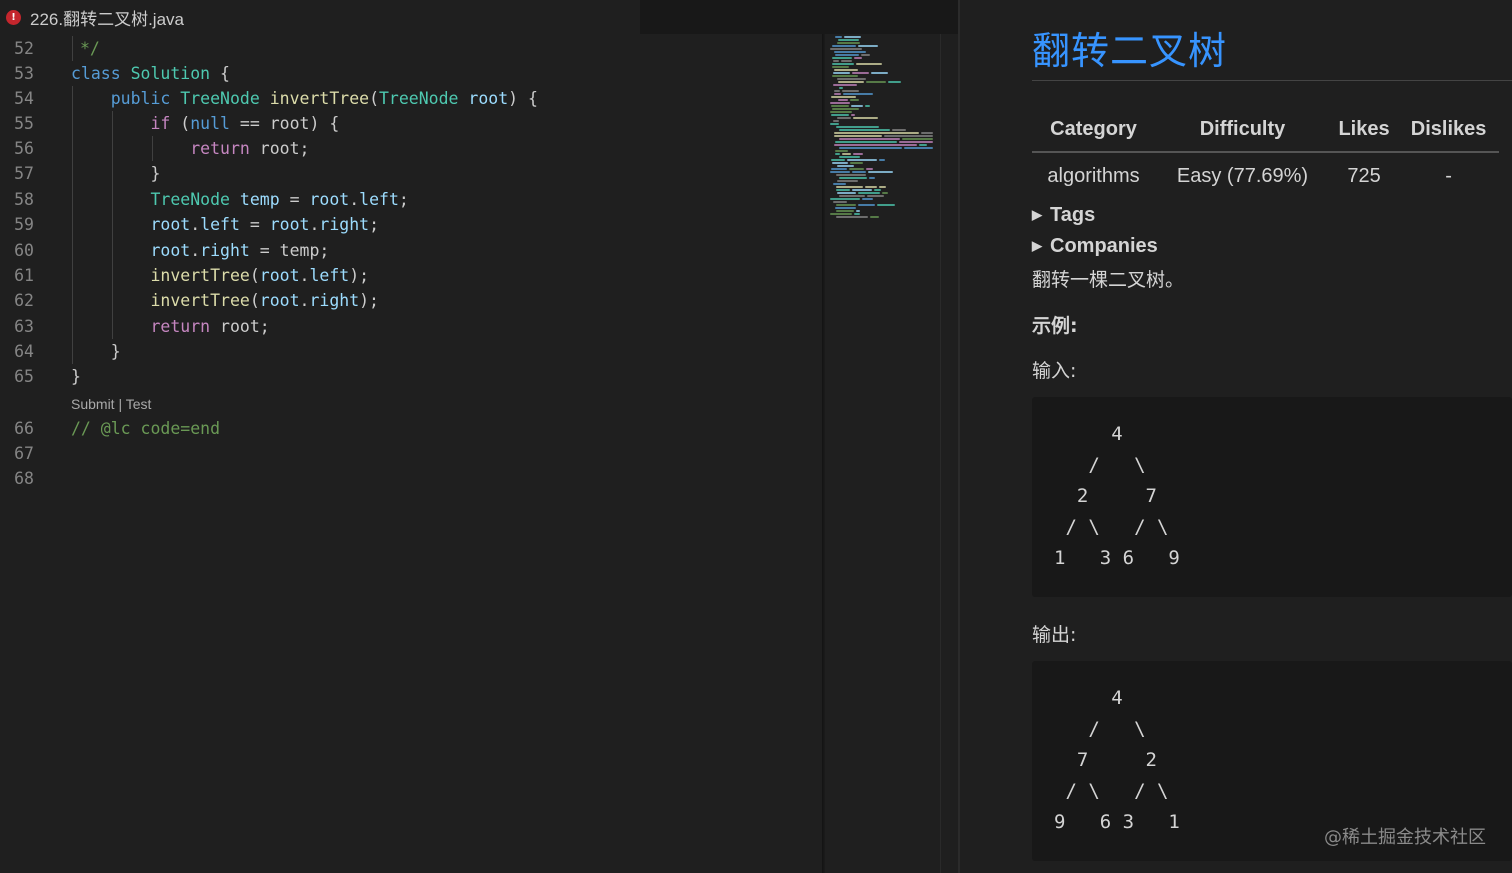 This screenshot has height=873, width=1512. I want to click on line-number: 66, so click(24, 428).